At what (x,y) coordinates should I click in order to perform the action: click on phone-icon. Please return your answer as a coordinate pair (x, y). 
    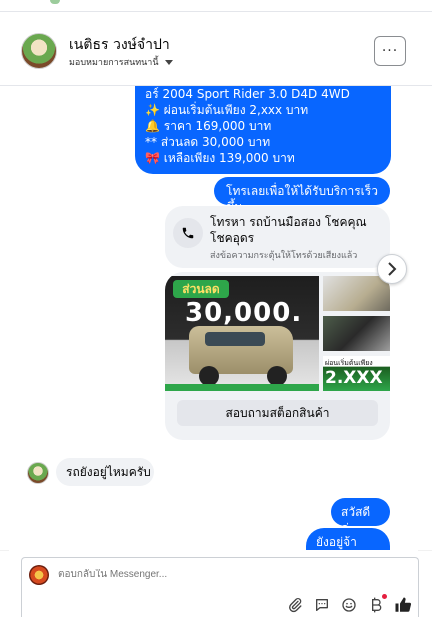
    Looking at the image, I should click on (188, 233).